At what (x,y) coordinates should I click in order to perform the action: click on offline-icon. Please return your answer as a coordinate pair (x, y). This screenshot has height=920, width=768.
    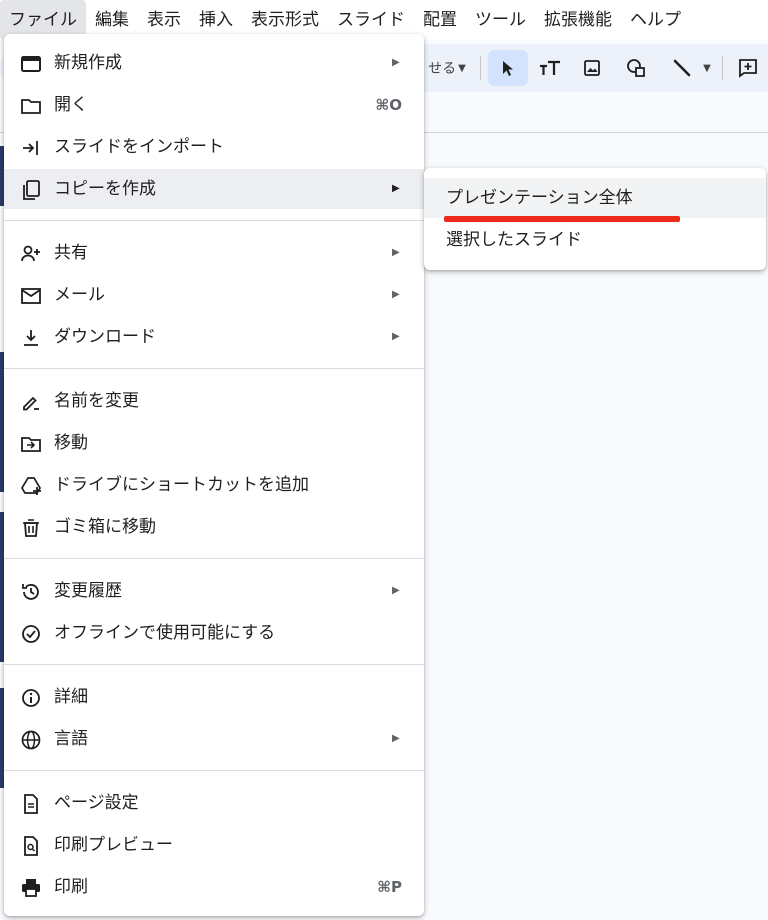
    Looking at the image, I should click on (31, 634).